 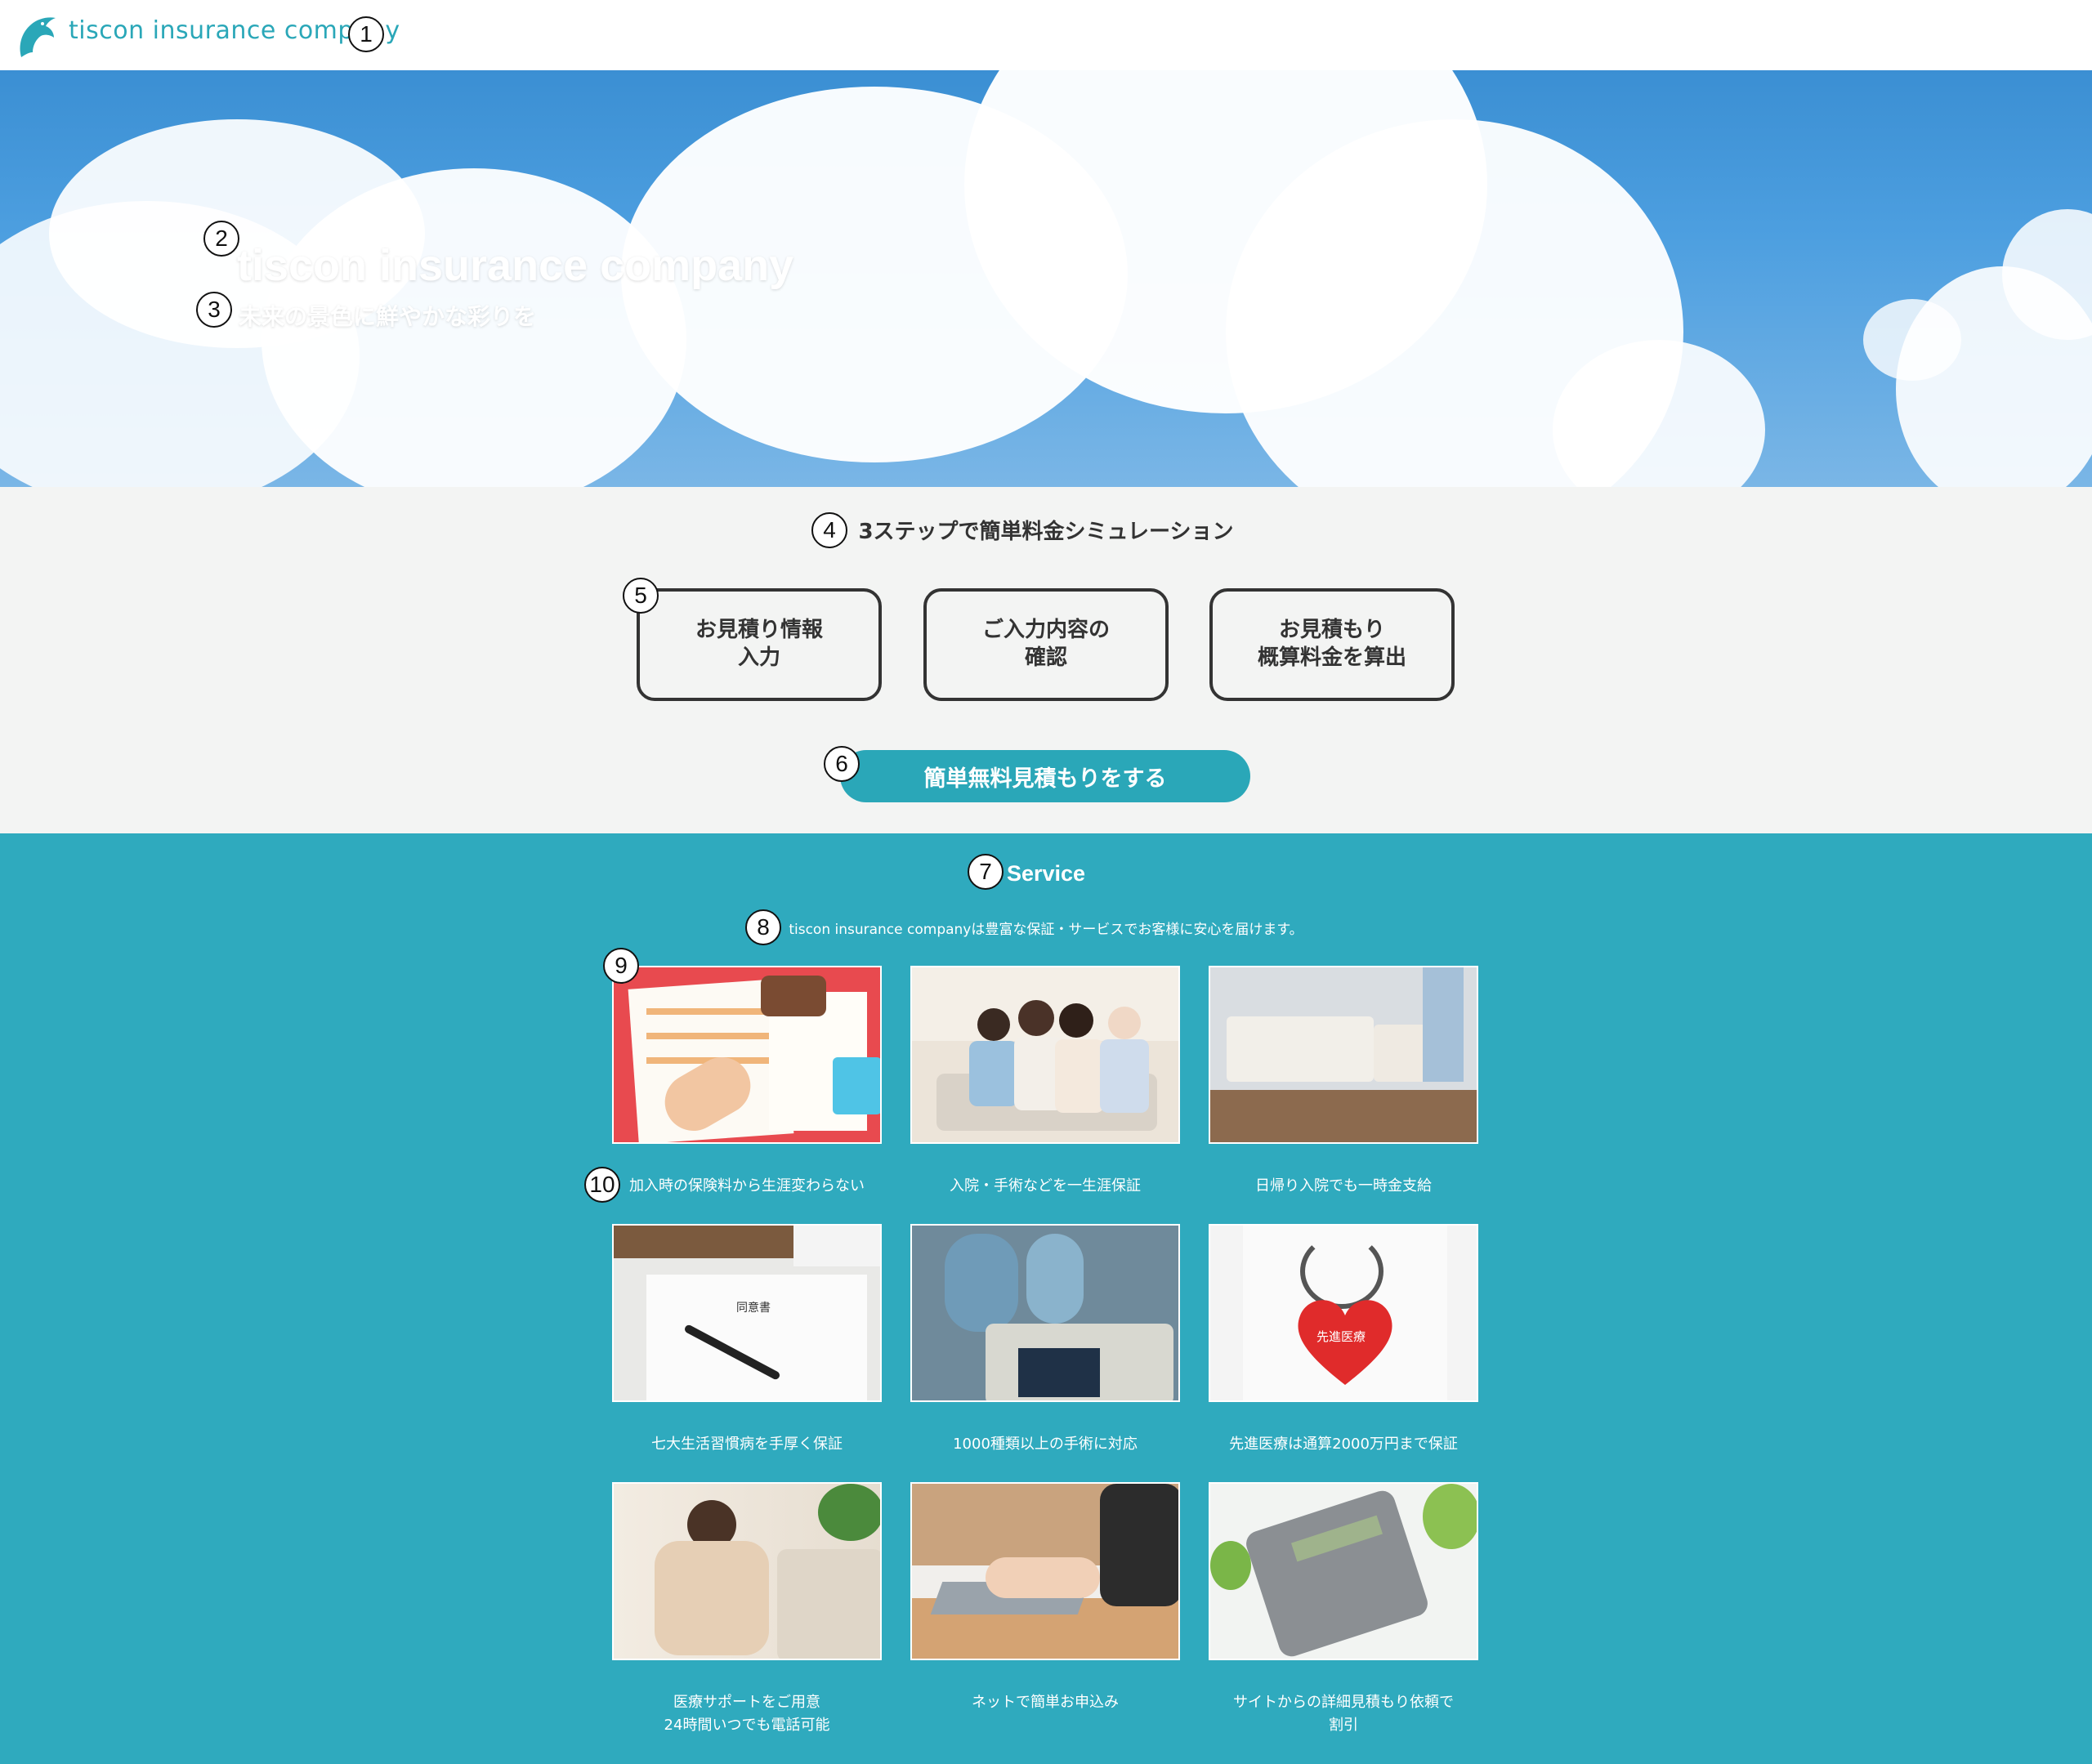 I want to click on service-caption: 1000種類以上の手術に対応, so click(x=1045, y=1444).